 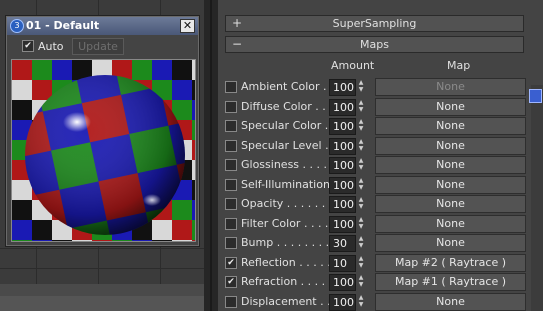 I want to click on map-amount-field: 10, so click(x=342, y=263).